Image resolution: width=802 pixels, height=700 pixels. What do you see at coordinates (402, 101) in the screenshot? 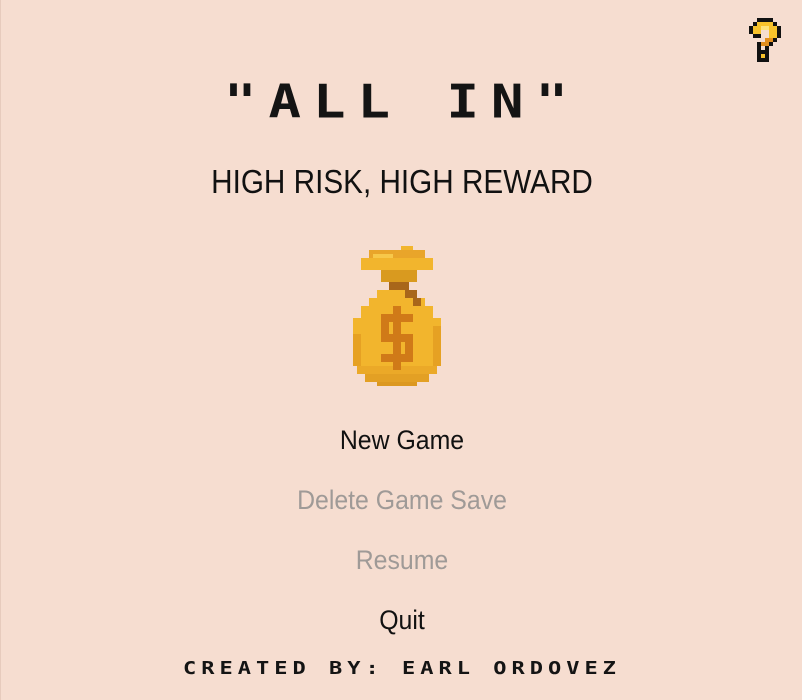
I see `game-title: "ALL IN"` at bounding box center [402, 101].